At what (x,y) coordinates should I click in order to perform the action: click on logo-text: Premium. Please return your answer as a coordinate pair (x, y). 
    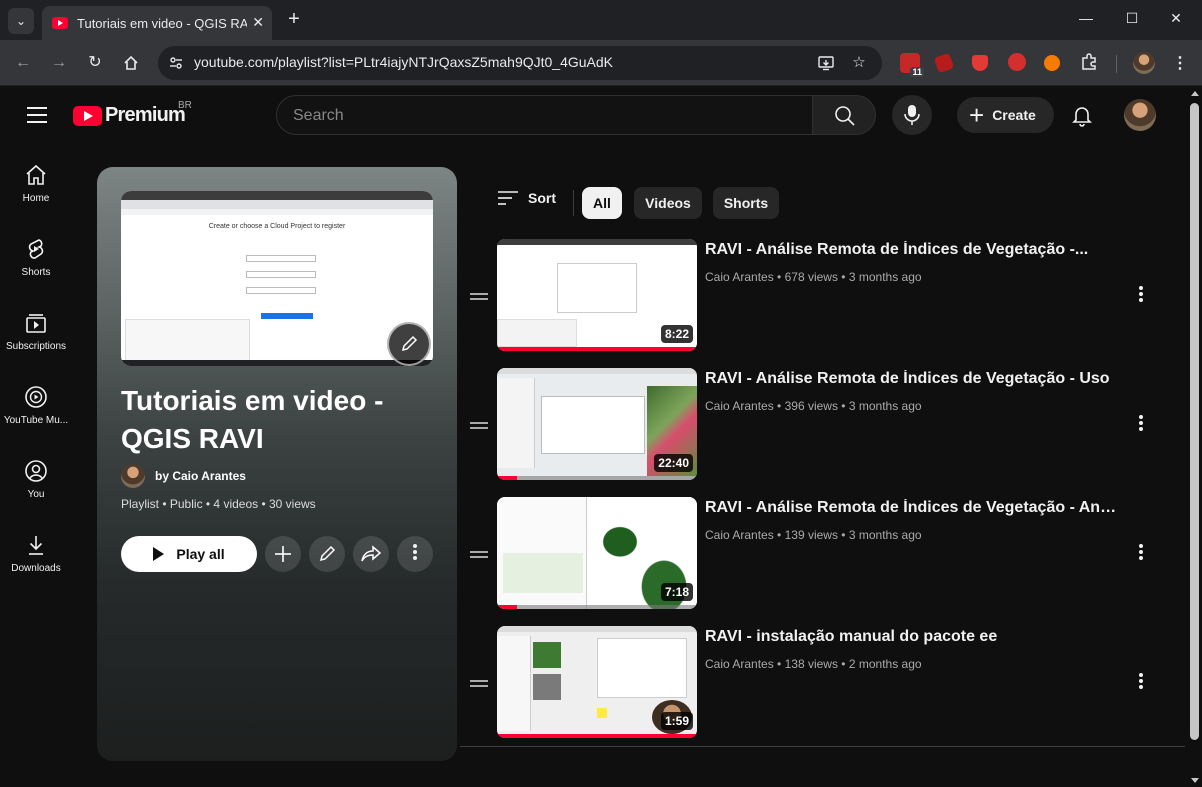
    Looking at the image, I should click on (145, 115).